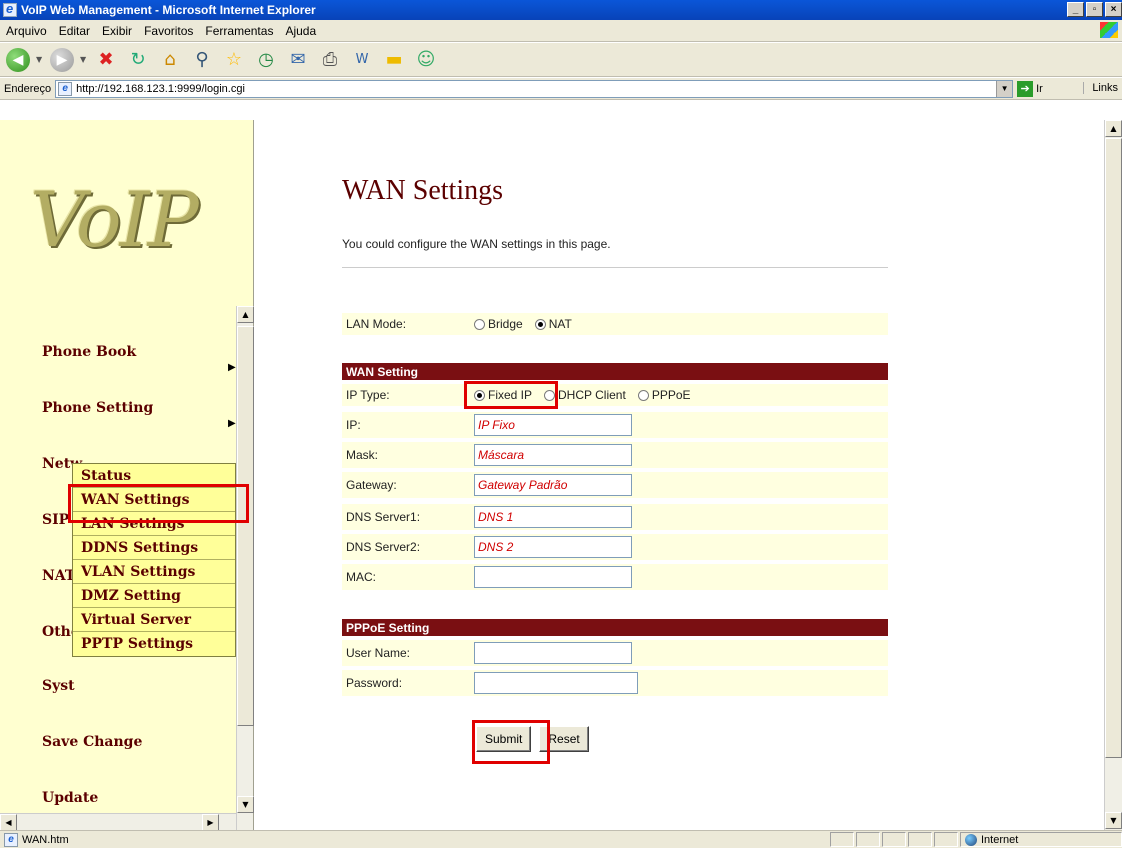 The image size is (1122, 848). Describe the element at coordinates (1100, 88) in the screenshot. I see `links-button: Links` at that location.